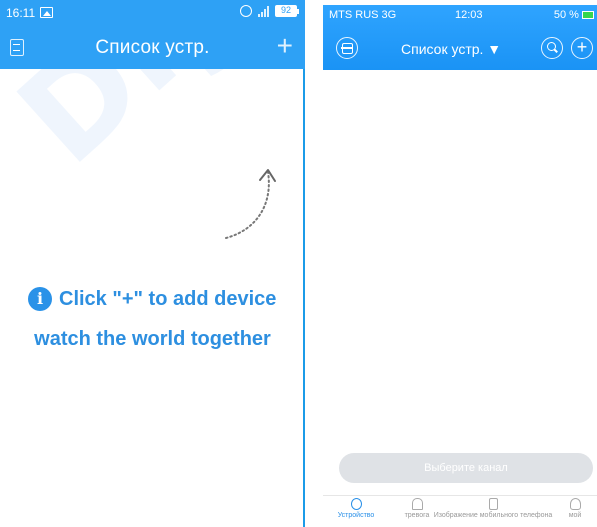  Describe the element at coordinates (466, 468) in the screenshot. I see `select-channel-button: Выберите канал` at that location.